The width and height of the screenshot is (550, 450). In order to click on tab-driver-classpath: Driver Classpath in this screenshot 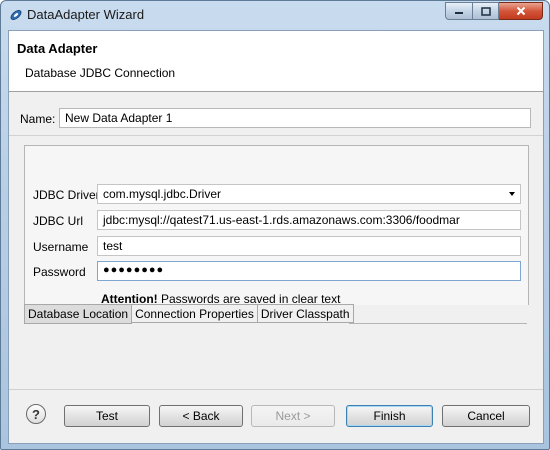, I will do `click(305, 313)`.